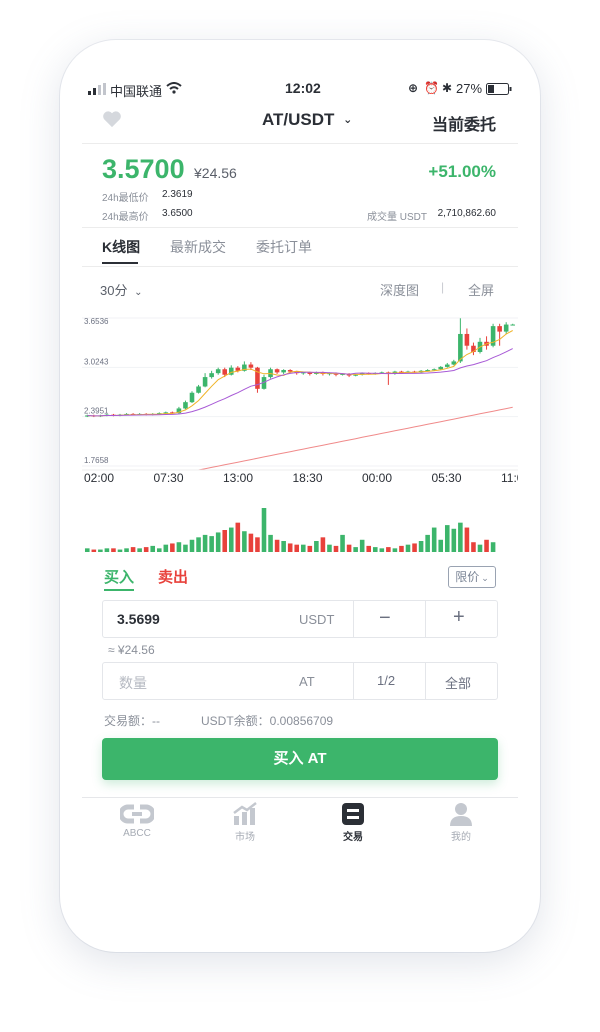 This screenshot has width=600, height=1032. What do you see at coordinates (461, 822) in the screenshot?
I see `nav-profile: 我的` at bounding box center [461, 822].